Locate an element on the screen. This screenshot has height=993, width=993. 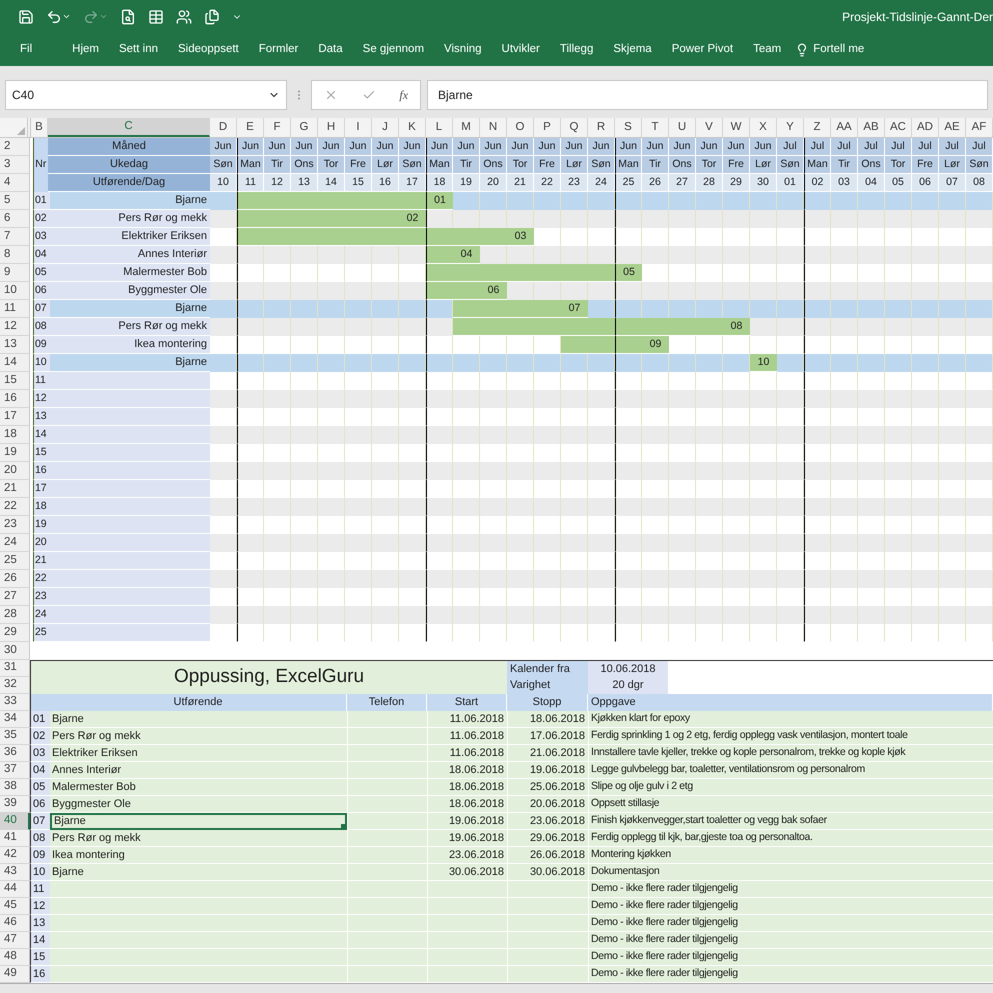
column-header: Y is located at coordinates (790, 127).